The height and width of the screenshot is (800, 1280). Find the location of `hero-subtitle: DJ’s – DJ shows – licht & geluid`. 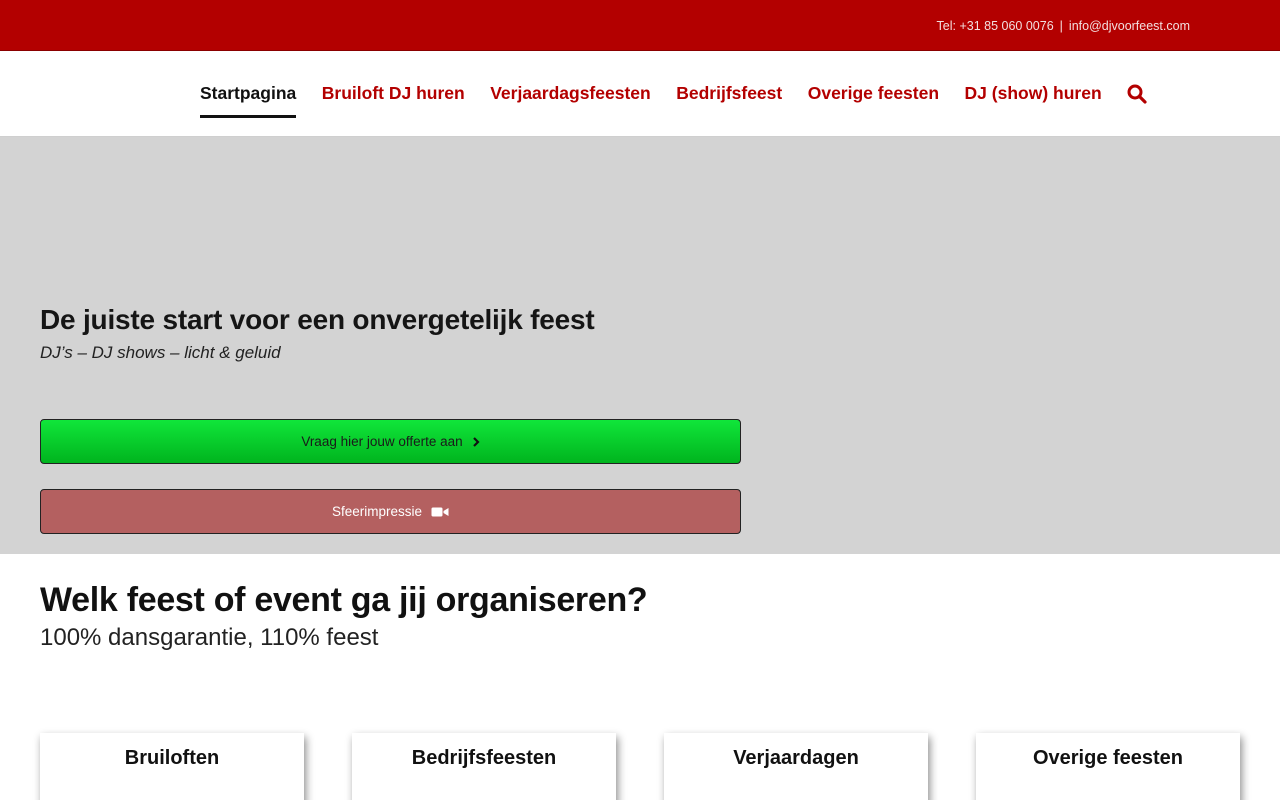

hero-subtitle: DJ’s – DJ shows – licht & geluid is located at coordinates (160, 352).